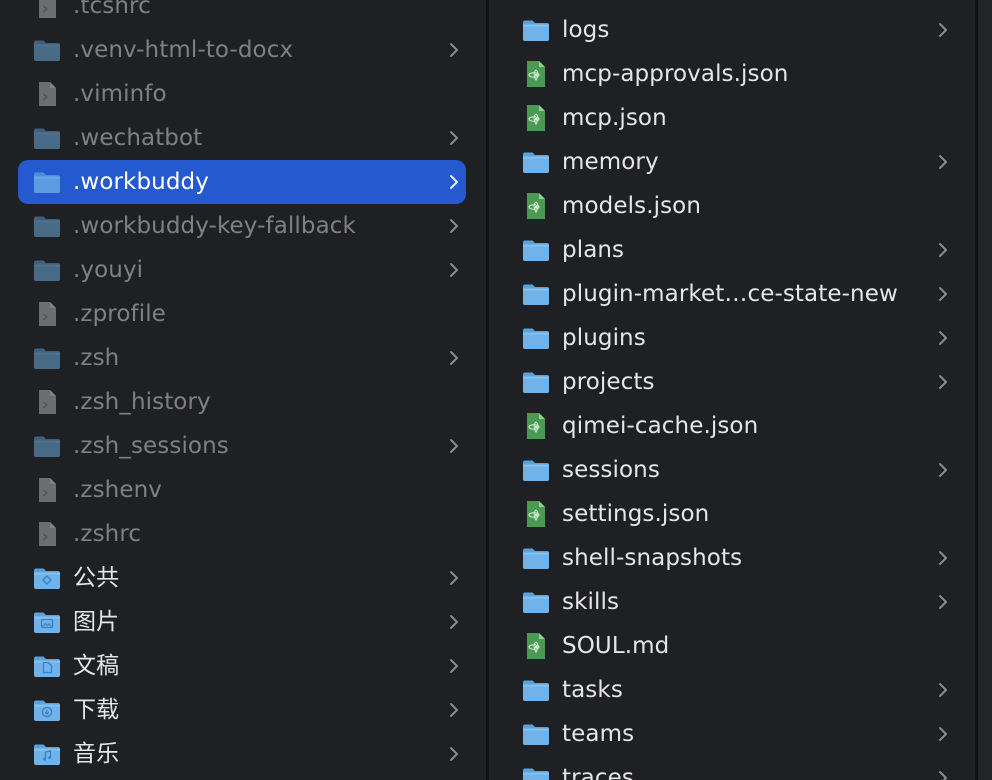  What do you see at coordinates (632, 206) in the screenshot?
I see `item-name: models.json` at bounding box center [632, 206].